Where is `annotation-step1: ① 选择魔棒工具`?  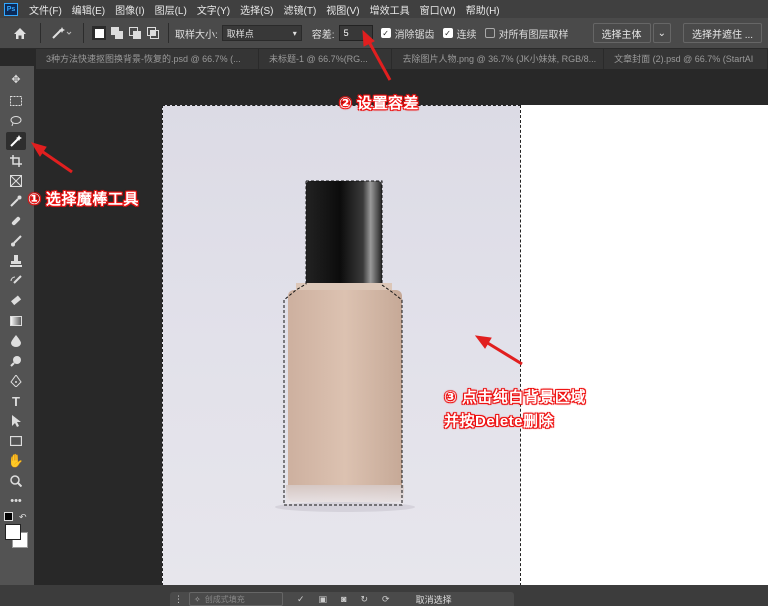 annotation-step1: ① 选择魔棒工具 is located at coordinates (83, 199).